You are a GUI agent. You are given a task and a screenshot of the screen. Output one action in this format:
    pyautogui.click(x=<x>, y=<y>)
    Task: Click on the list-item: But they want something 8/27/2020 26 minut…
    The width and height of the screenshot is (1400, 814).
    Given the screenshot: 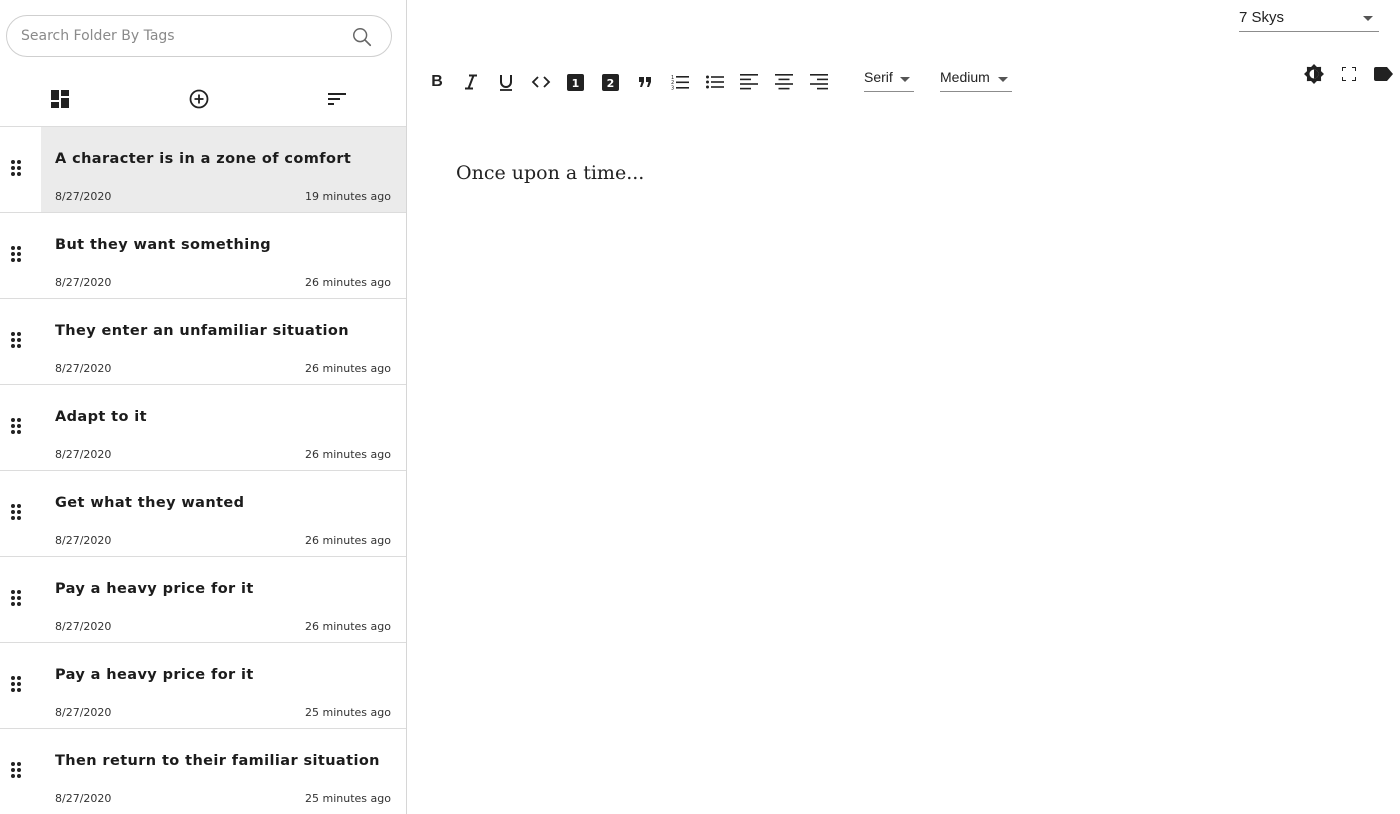 What is the action you would take?
    pyautogui.click(x=203, y=255)
    